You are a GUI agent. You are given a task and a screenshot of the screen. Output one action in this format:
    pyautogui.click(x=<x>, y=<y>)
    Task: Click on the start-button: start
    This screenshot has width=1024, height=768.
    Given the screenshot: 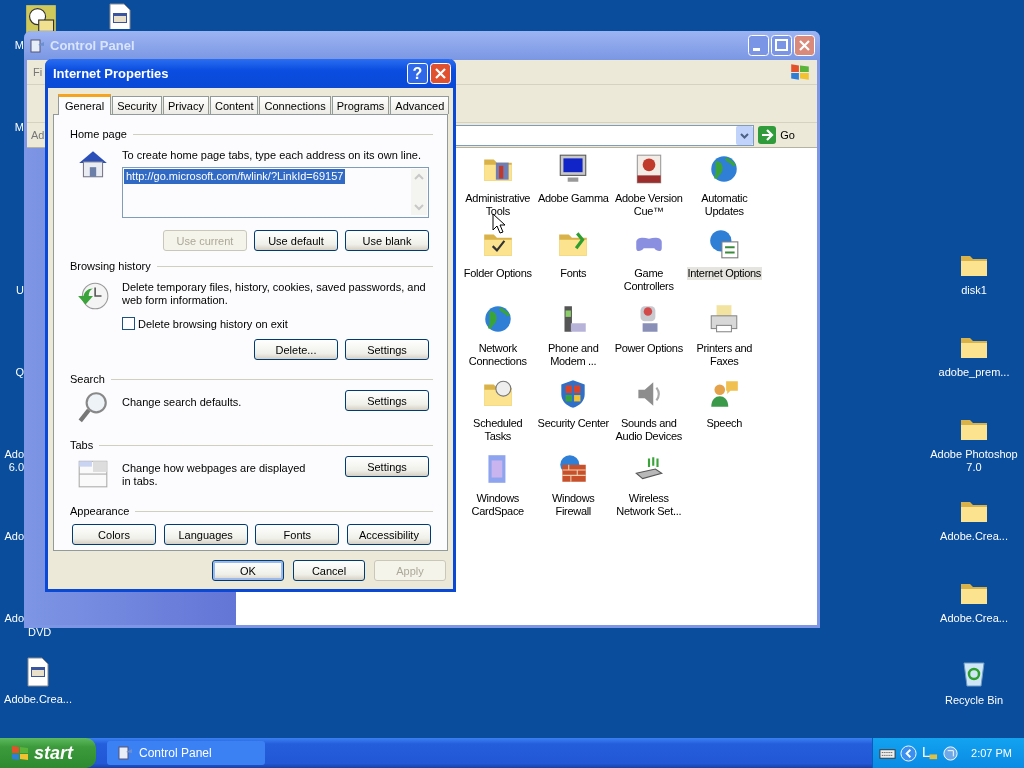 What is the action you would take?
    pyautogui.click(x=48, y=753)
    